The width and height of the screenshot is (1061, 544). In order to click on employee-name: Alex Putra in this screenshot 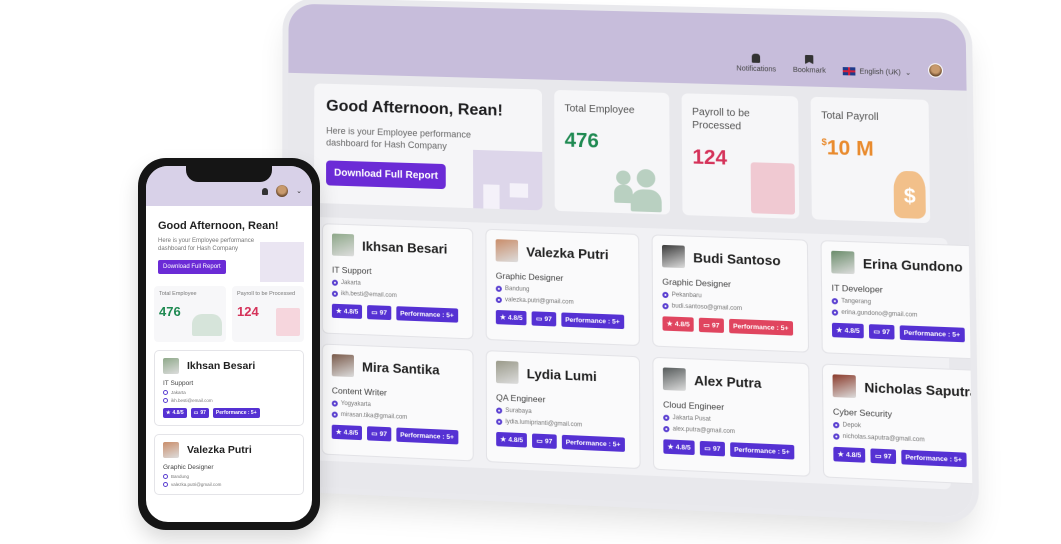, I will do `click(728, 381)`.